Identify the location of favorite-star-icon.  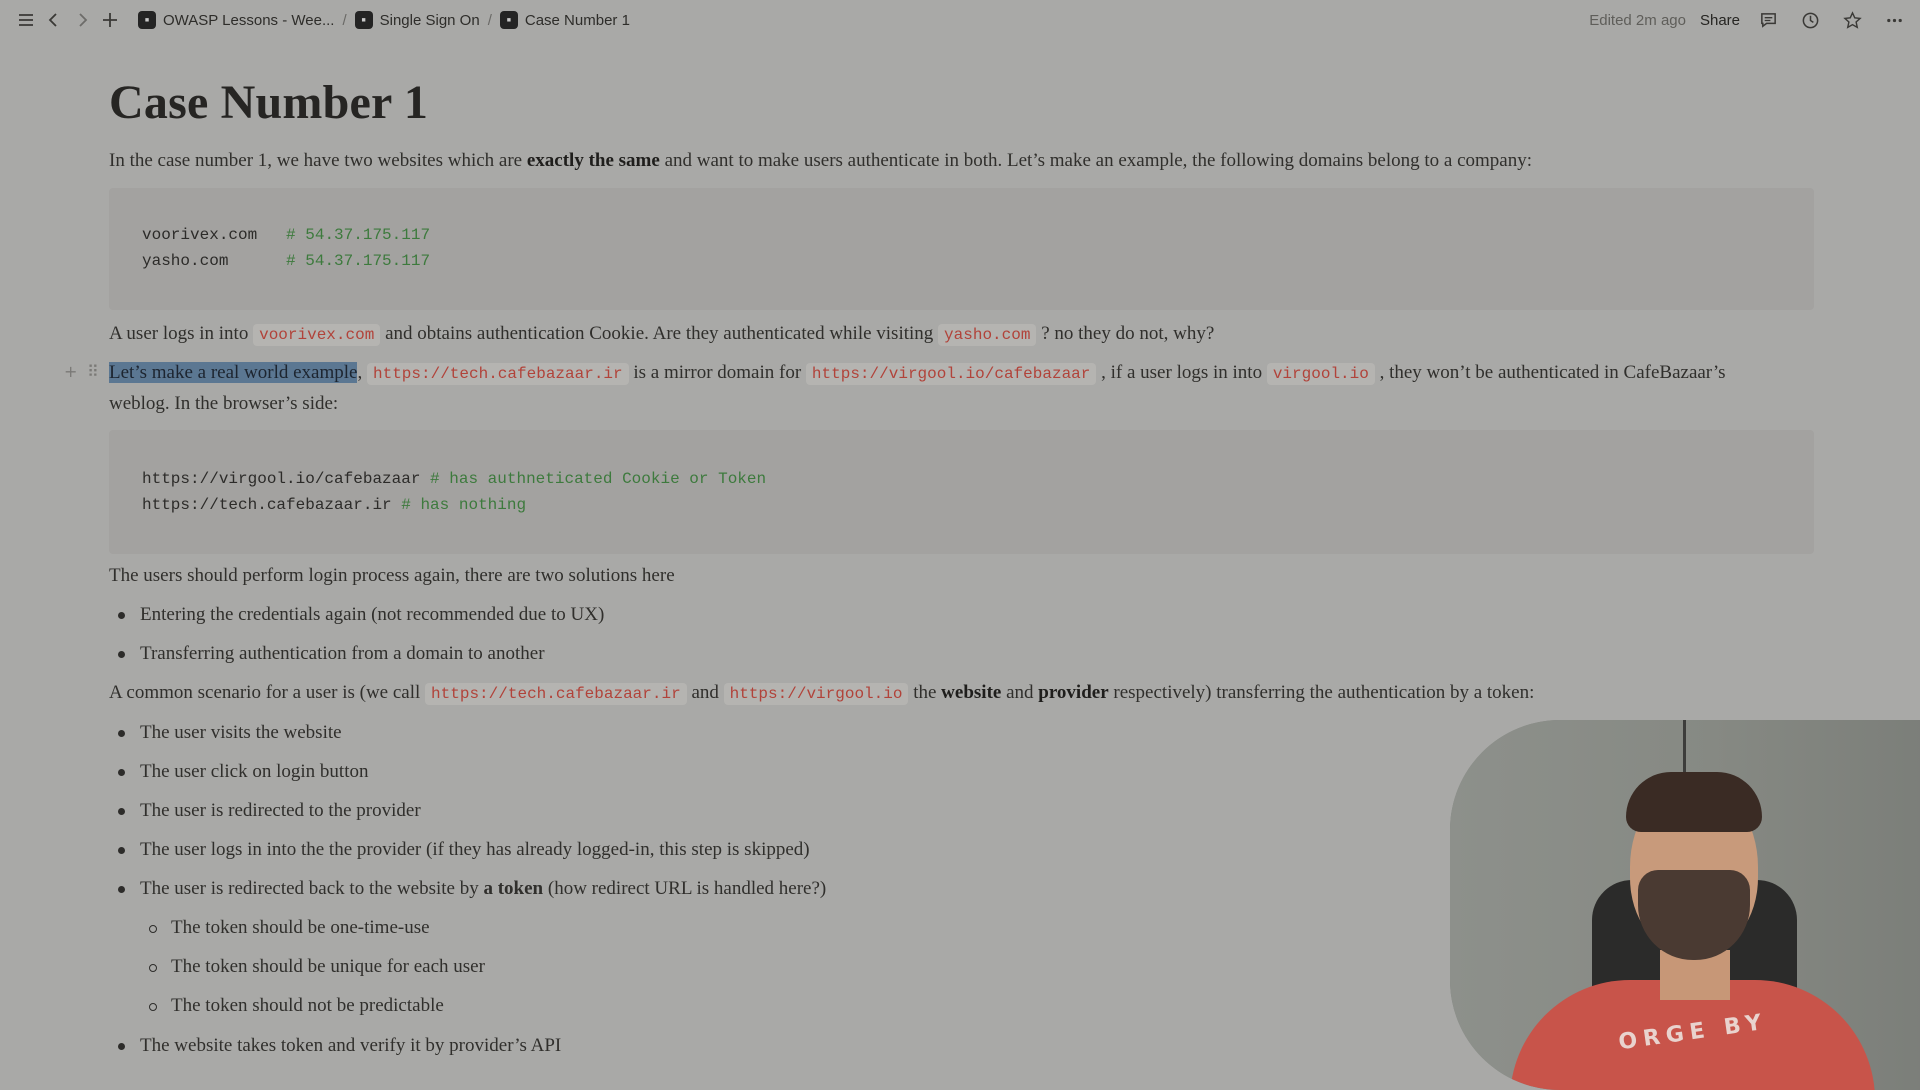
(1852, 20).